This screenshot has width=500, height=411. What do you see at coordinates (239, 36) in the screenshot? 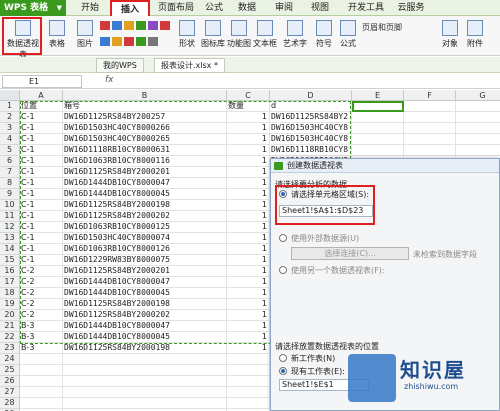
I see `function-chart-button: 功能图` at bounding box center [239, 36].